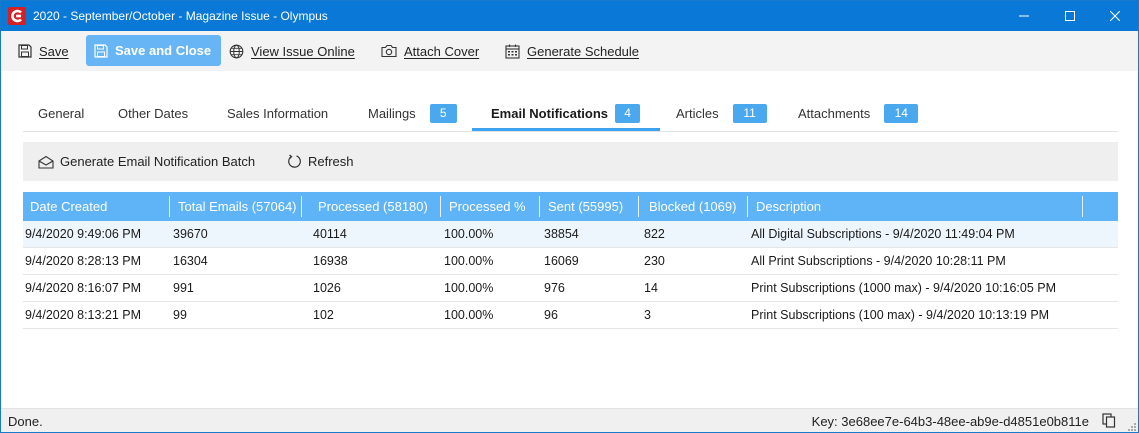 The height and width of the screenshot is (433, 1139). What do you see at coordinates (83, 315) in the screenshot?
I see `cell-date-created: 9/4/2020 8:13:21 PM` at bounding box center [83, 315].